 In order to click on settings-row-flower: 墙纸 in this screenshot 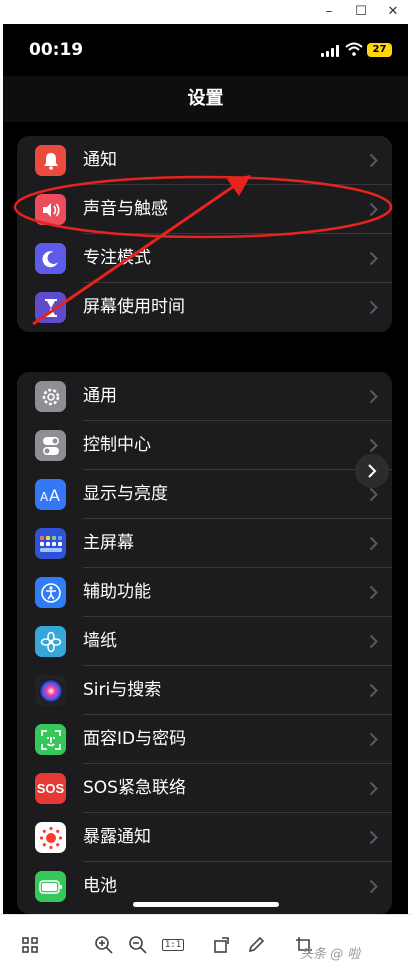, I will do `click(204, 641)`.